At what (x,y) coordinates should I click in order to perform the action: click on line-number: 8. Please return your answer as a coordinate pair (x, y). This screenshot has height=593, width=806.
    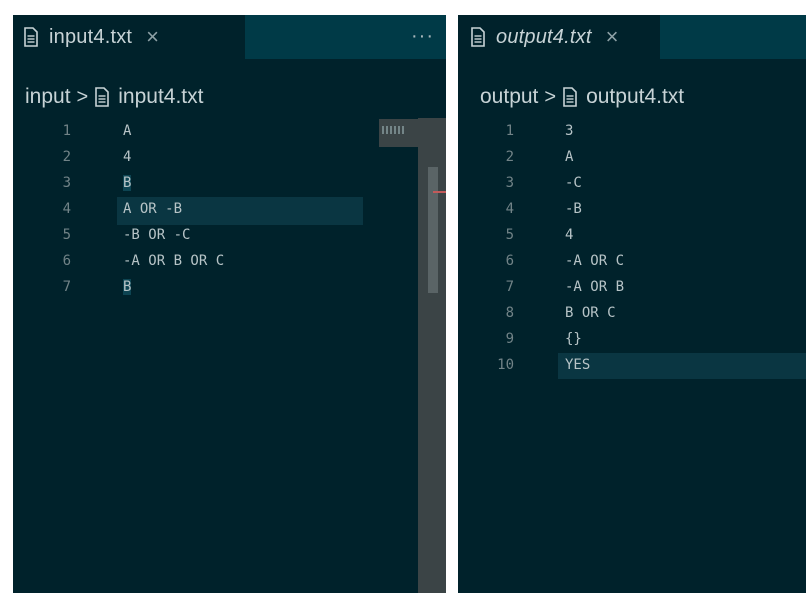
    Looking at the image, I should click on (509, 313).